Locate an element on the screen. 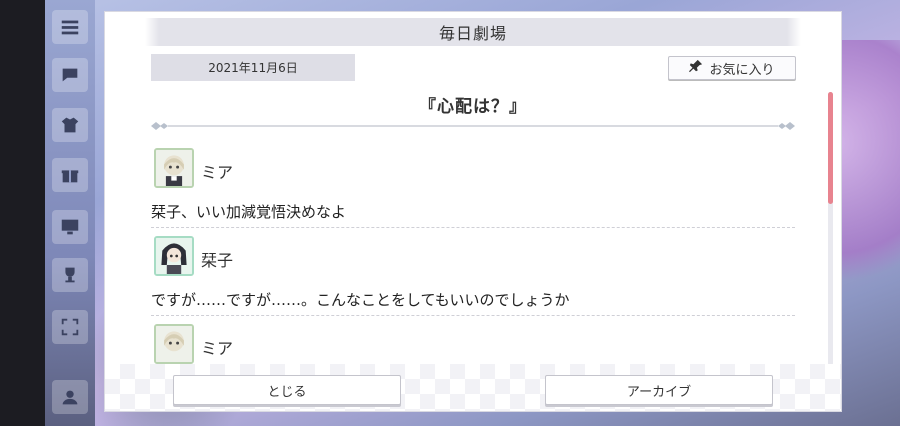 This screenshot has width=900, height=426. dialogue-line: 栞子、いい加減覚悟決めなよ is located at coordinates (249, 212).